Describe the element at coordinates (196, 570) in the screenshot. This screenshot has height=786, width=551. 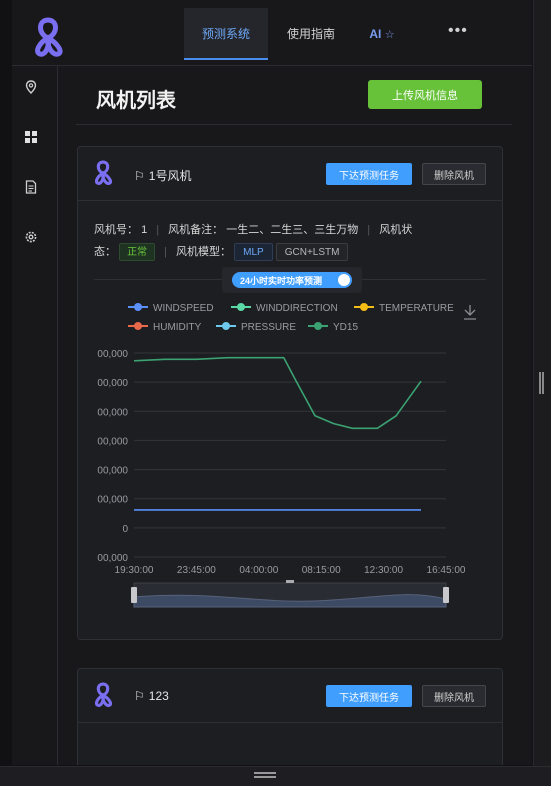
I see `x-tick-label: 23:45:00` at that location.